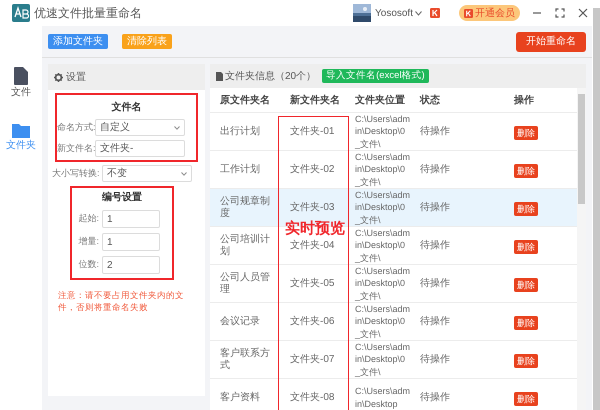 This screenshot has width=600, height=410. Describe the element at coordinates (315, 100) in the screenshot. I see `column-header: 新文件夹名` at that location.